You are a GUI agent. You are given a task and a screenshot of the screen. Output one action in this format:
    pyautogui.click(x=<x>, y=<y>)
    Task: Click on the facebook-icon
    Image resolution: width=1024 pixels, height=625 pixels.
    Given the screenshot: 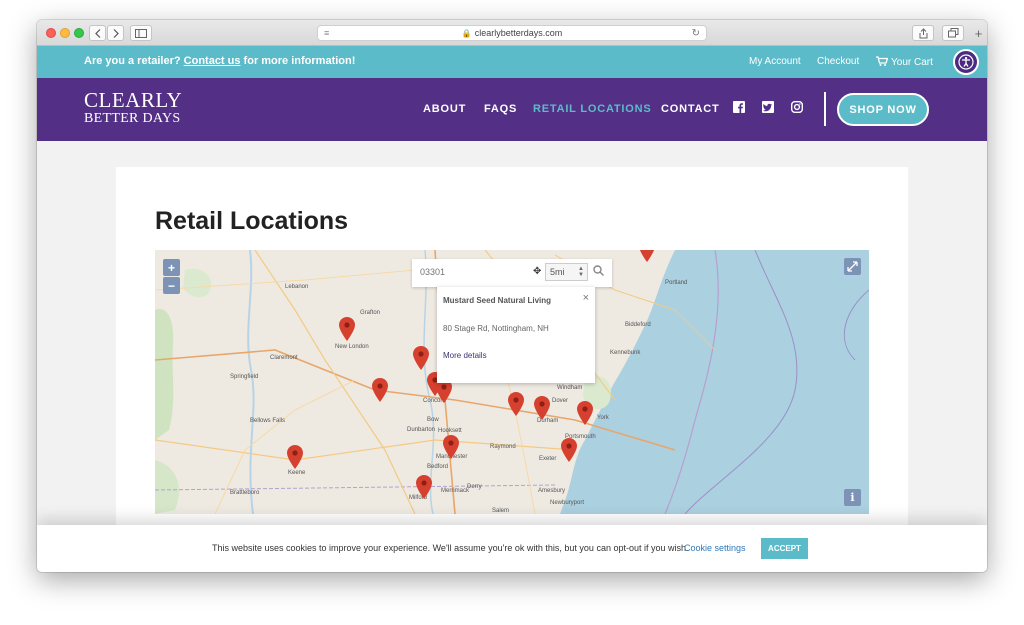 What is the action you would take?
    pyautogui.click(x=739, y=107)
    